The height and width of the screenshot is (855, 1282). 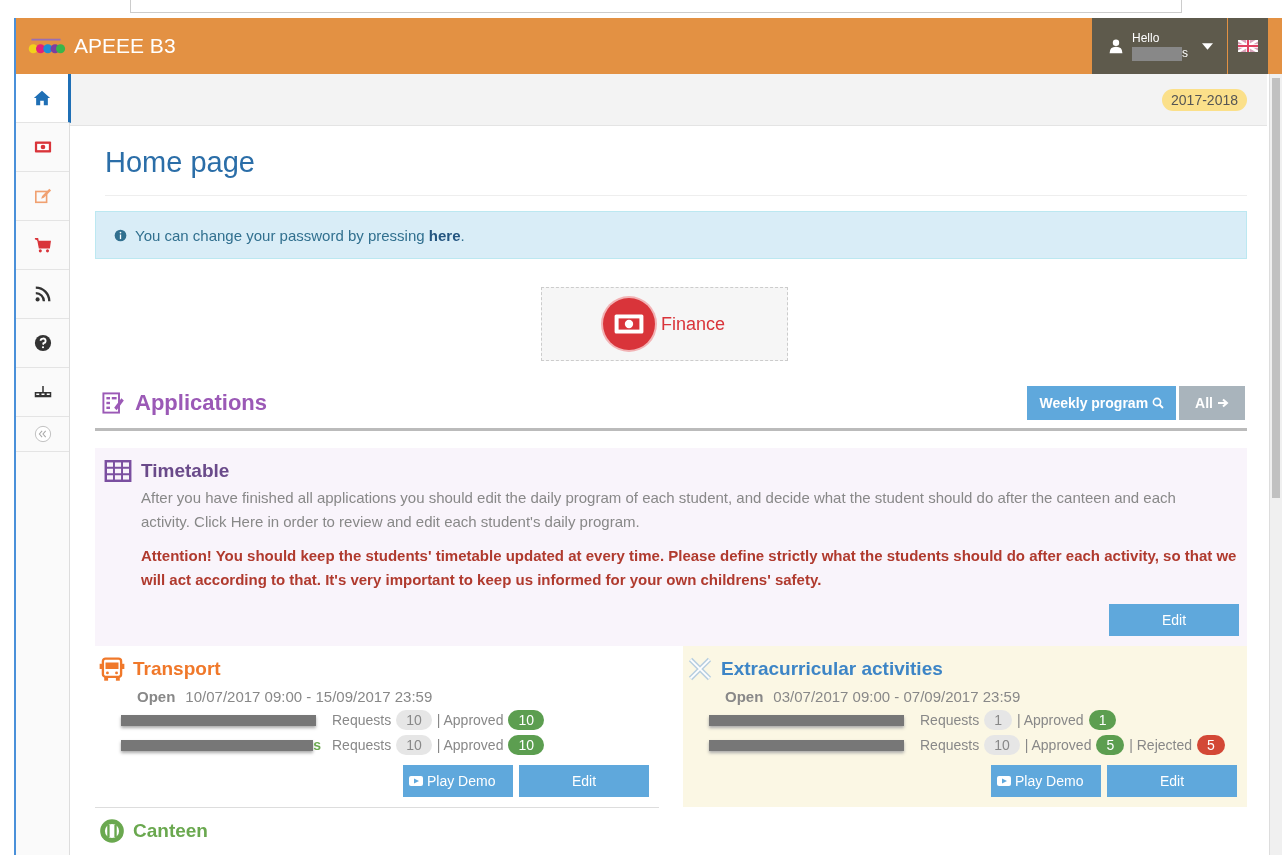 I want to click on all-button: All, so click(x=1212, y=403).